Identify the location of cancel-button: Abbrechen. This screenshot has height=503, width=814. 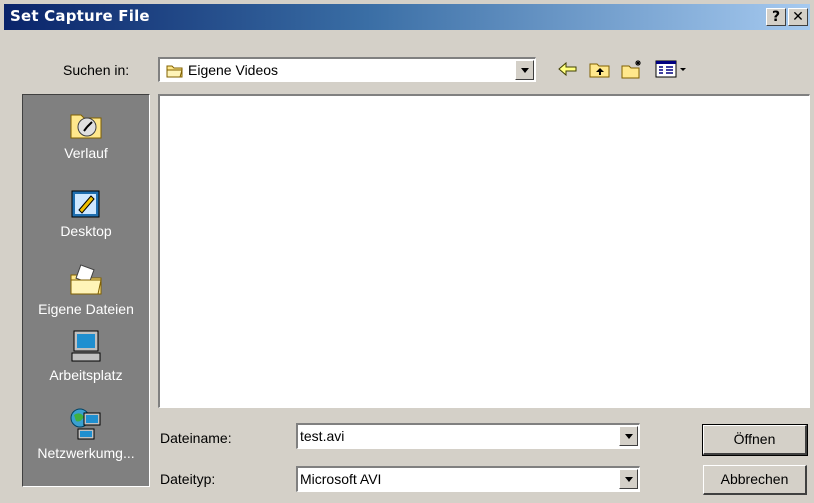
(755, 480).